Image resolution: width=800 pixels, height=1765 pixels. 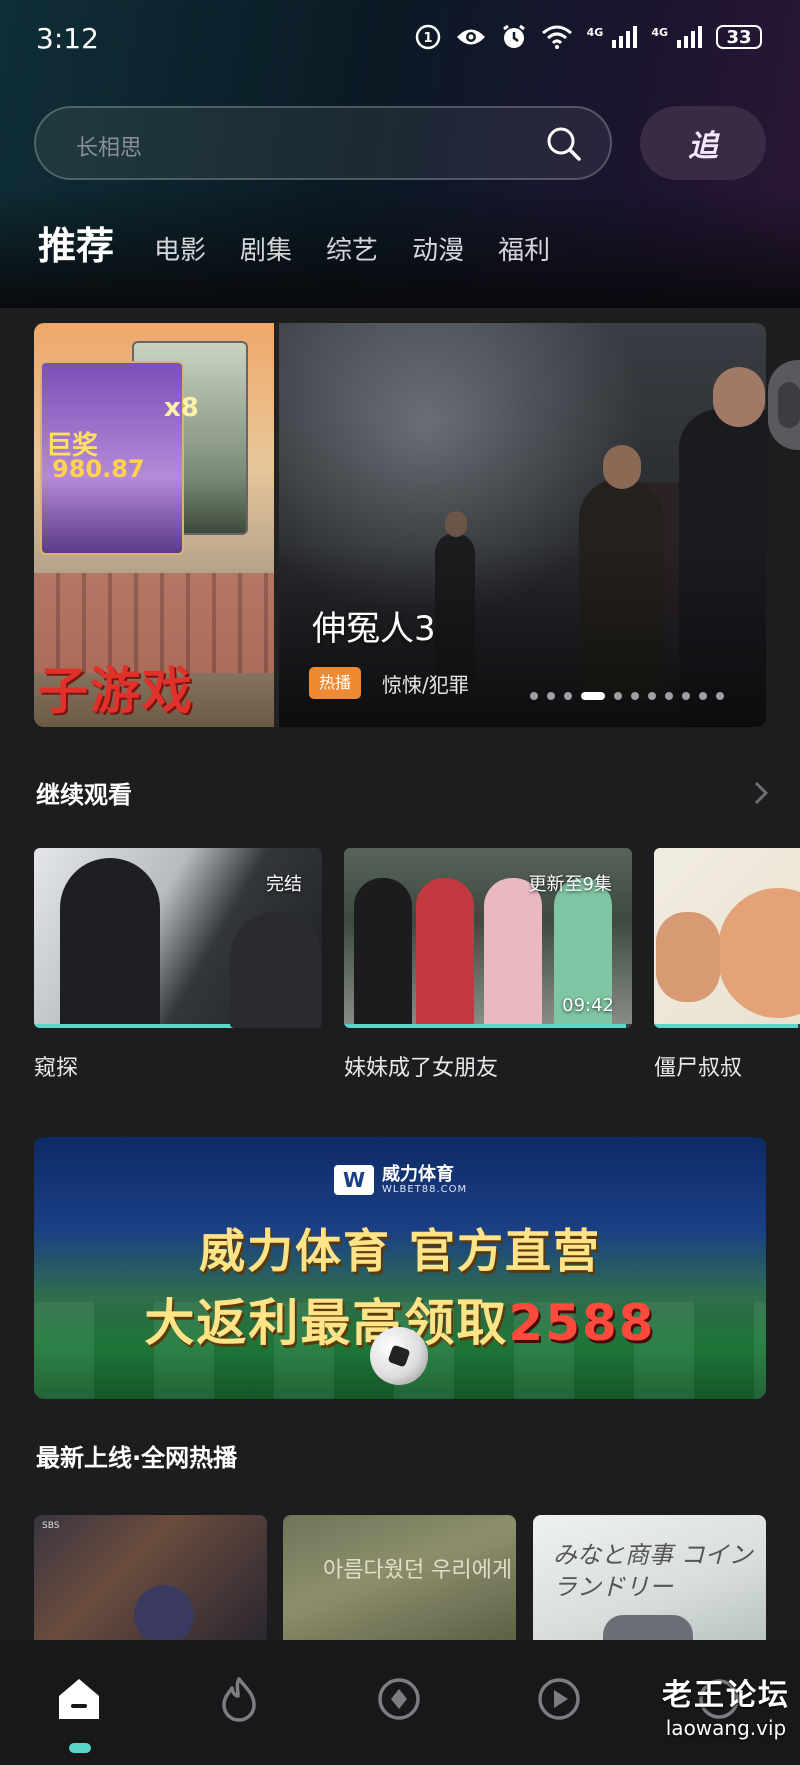 I want to click on status-icons: 1 4G 4G 33, so click(x=588, y=37).